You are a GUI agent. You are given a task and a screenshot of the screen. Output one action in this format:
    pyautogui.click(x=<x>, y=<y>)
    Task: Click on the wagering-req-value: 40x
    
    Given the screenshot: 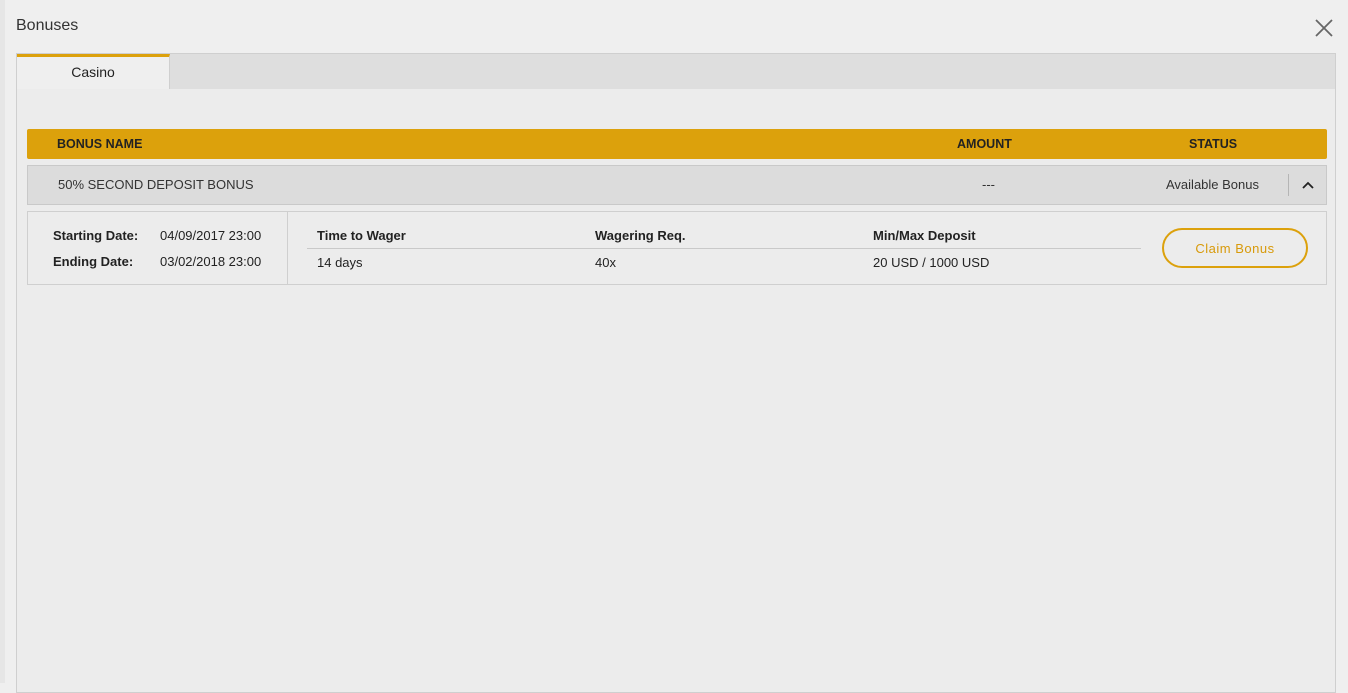 What is the action you would take?
    pyautogui.click(x=605, y=262)
    